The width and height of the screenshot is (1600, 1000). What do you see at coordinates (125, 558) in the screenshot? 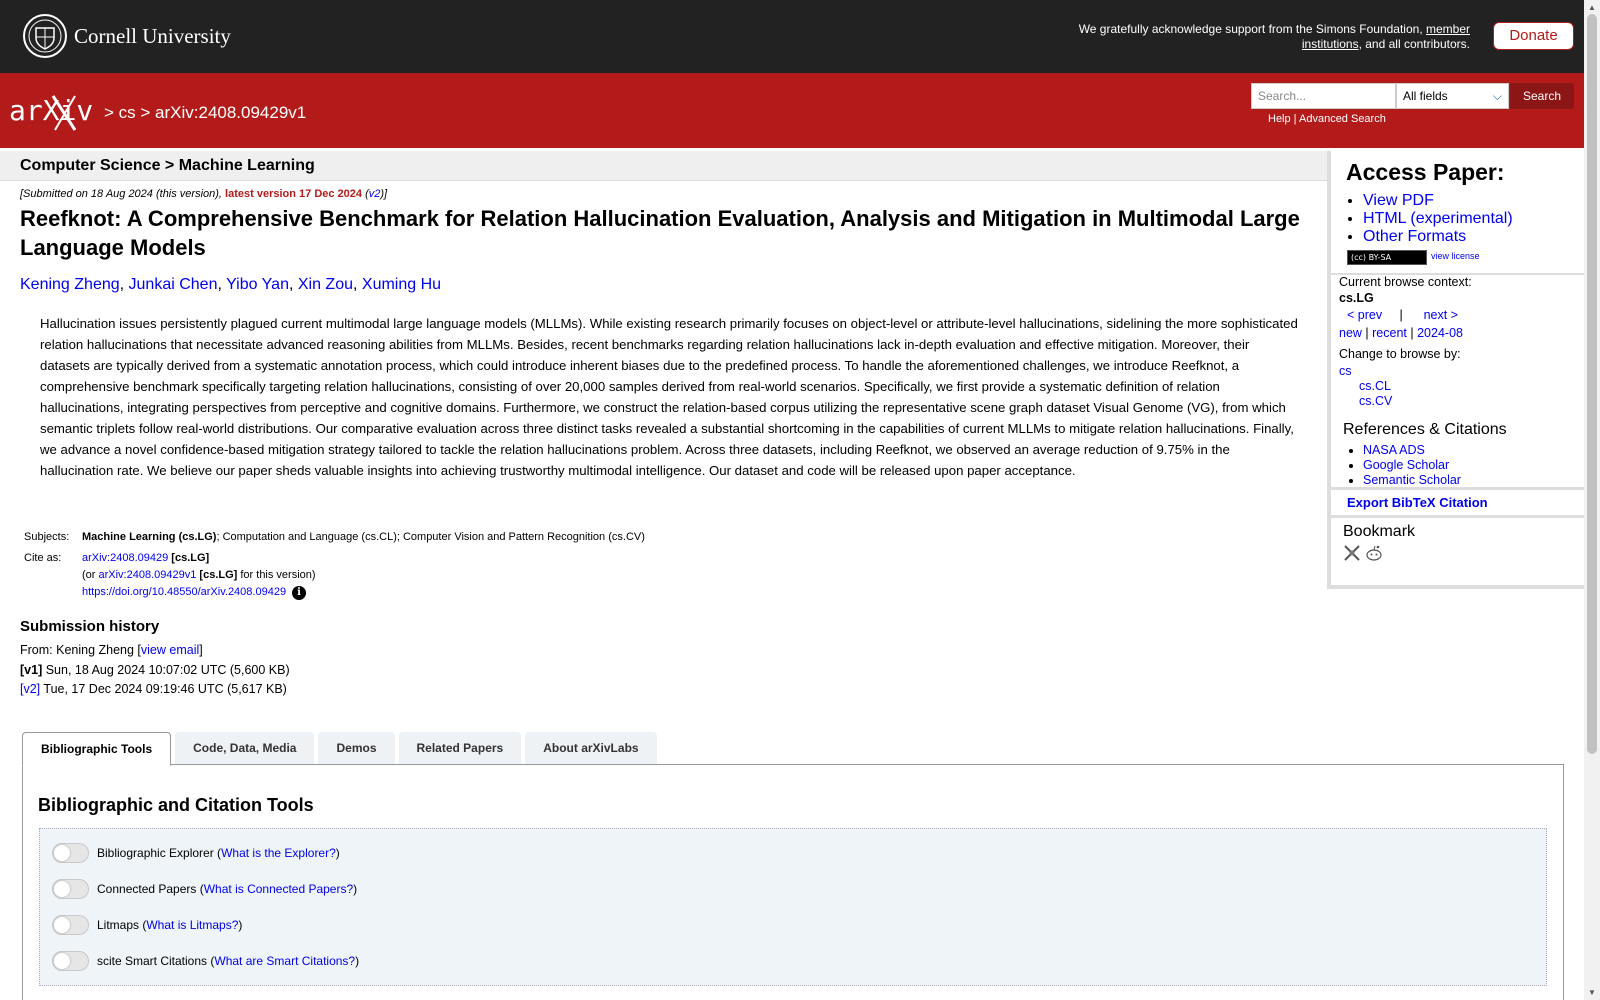
I see `cite-id-link: arXiv:2408.09429` at bounding box center [125, 558].